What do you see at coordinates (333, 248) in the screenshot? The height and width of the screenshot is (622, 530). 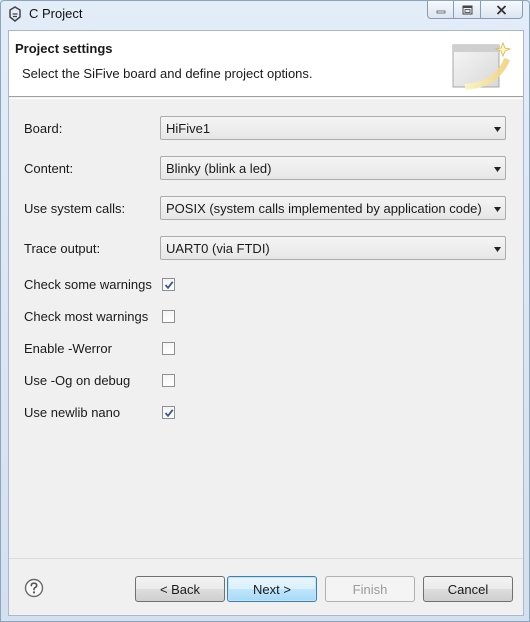 I see `trace-output-select: UART0 (via FTDI)` at bounding box center [333, 248].